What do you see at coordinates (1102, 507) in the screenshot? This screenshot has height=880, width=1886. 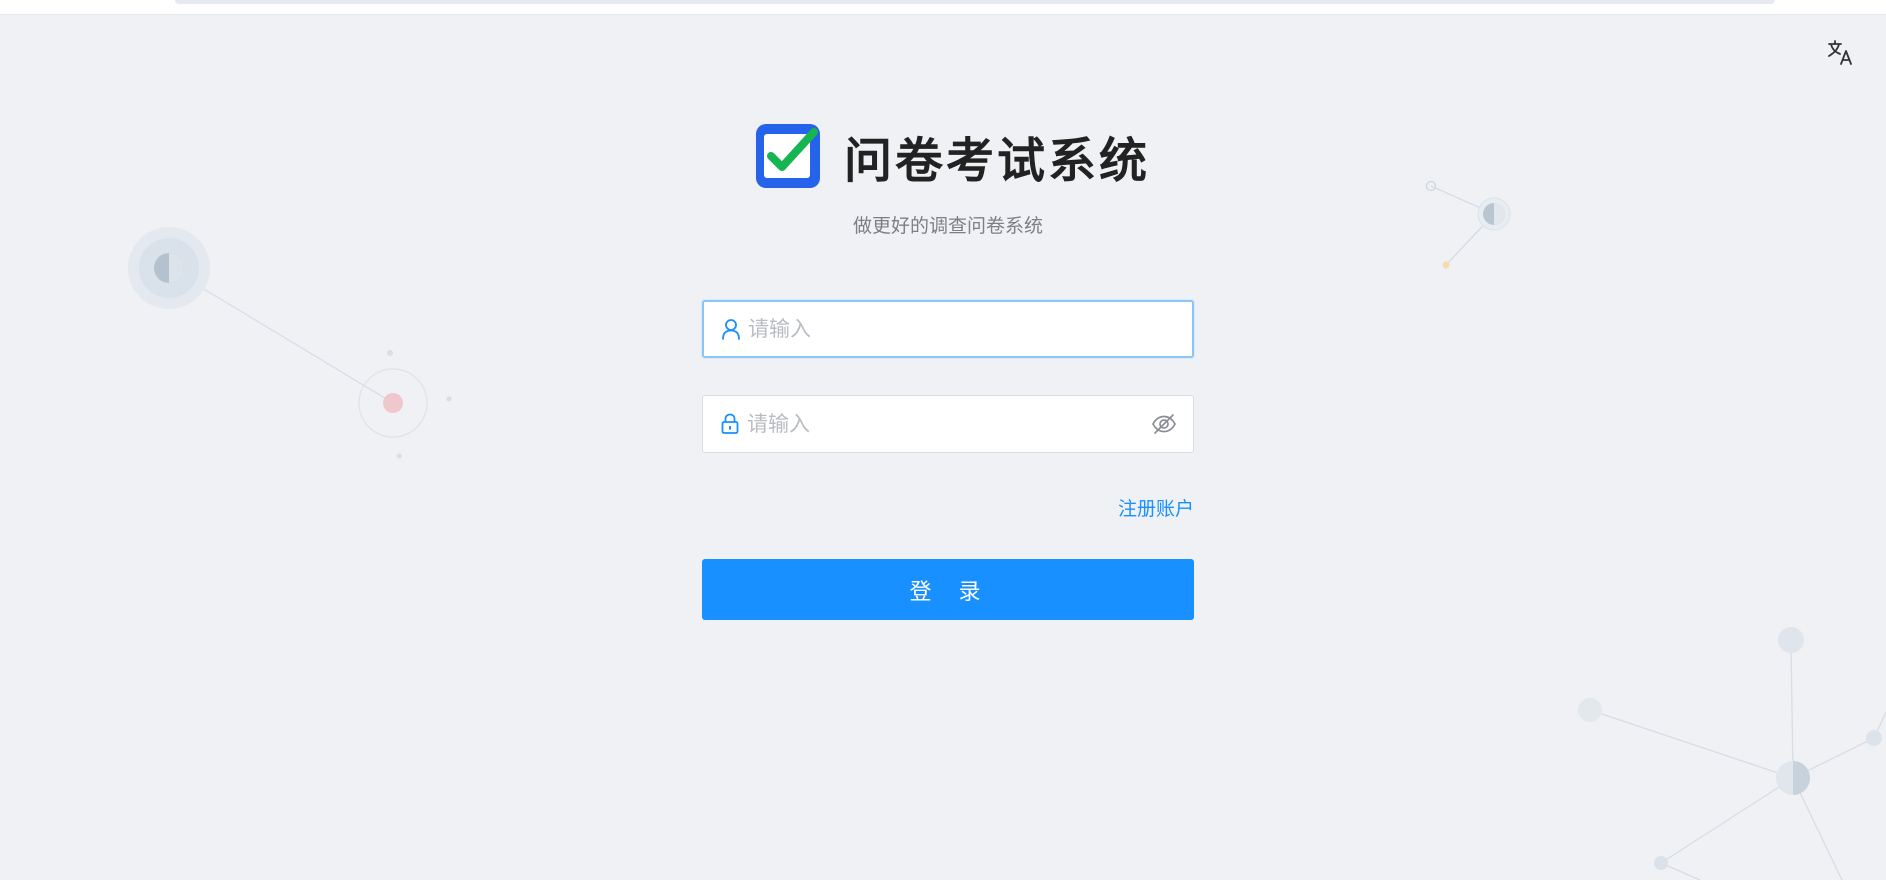 I see `register-account-link: 注册账户` at bounding box center [1102, 507].